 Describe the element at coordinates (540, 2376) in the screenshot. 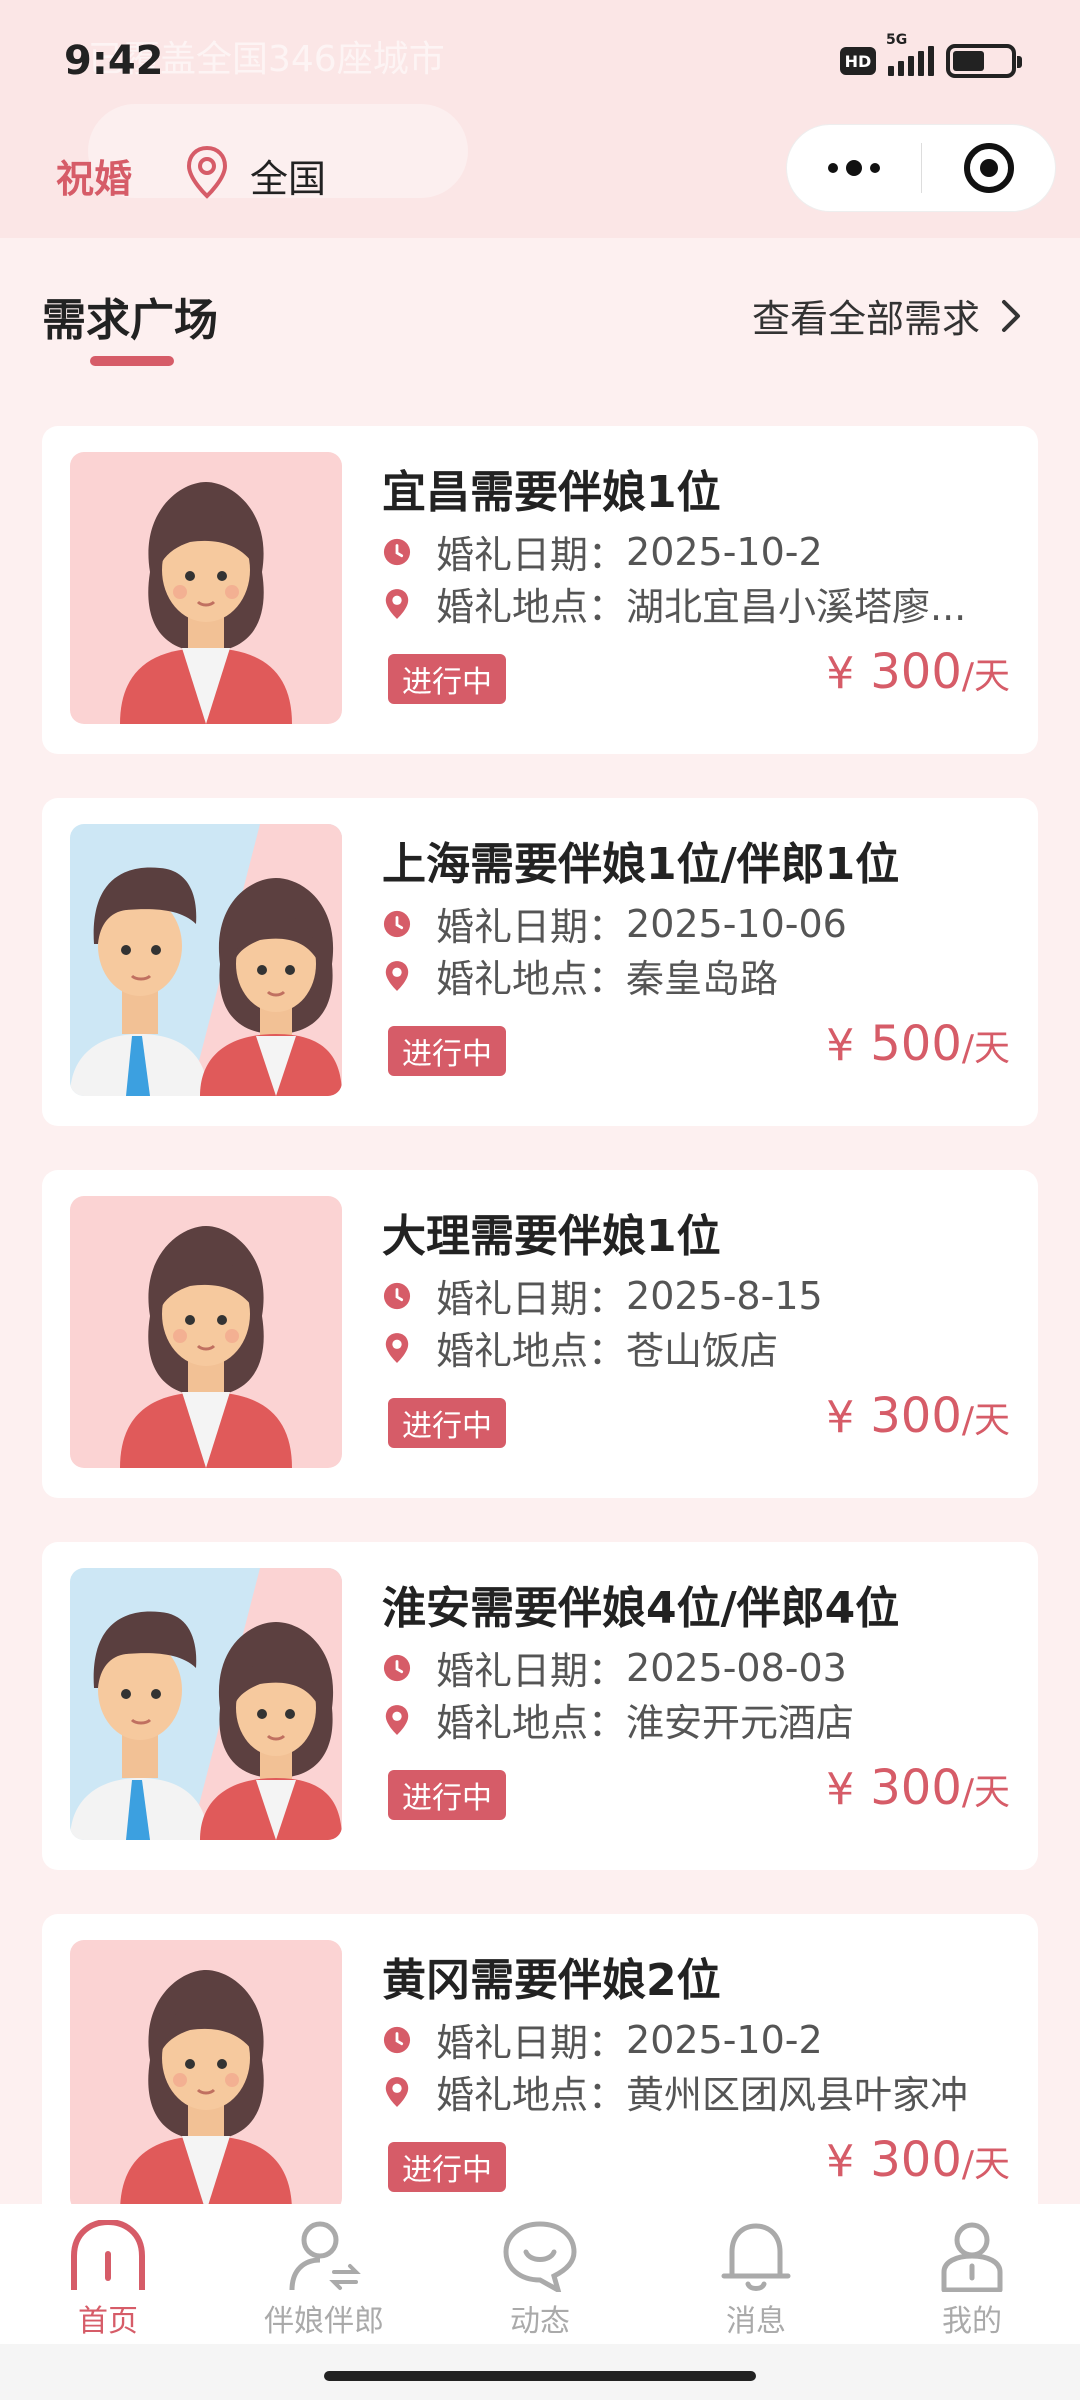

I see `home-indicator` at that location.